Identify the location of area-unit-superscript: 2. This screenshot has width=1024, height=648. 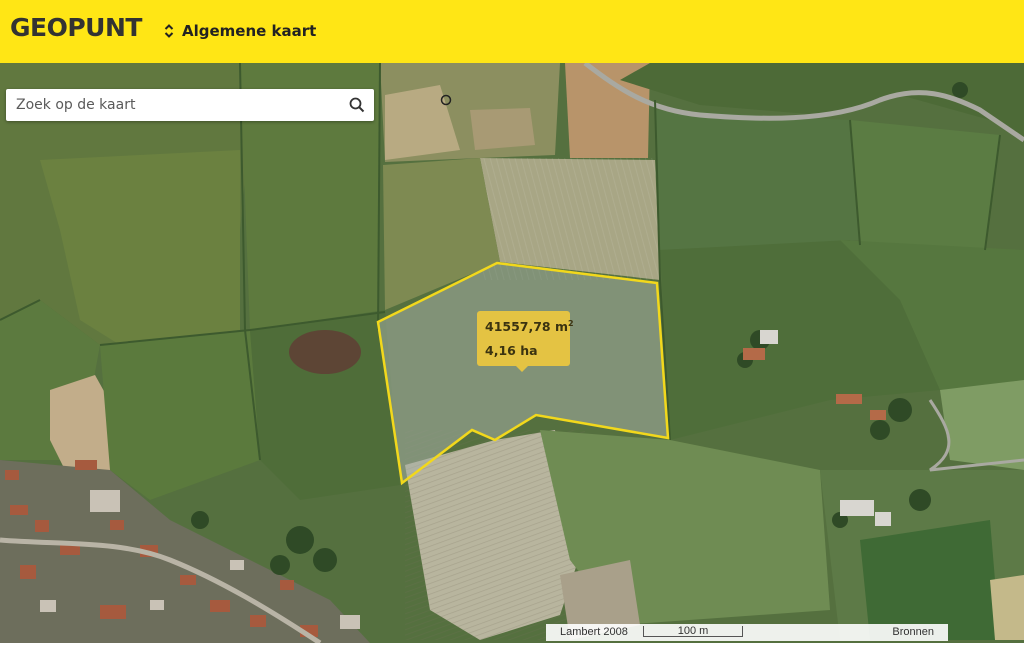
(571, 323).